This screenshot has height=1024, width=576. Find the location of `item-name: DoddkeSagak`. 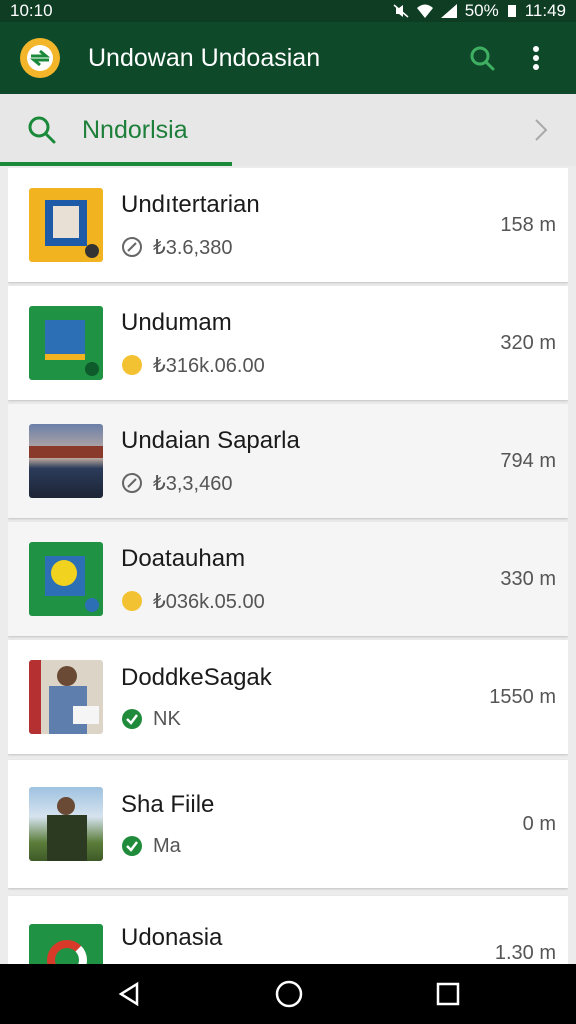

item-name: DoddkeSagak is located at coordinates (196, 677).